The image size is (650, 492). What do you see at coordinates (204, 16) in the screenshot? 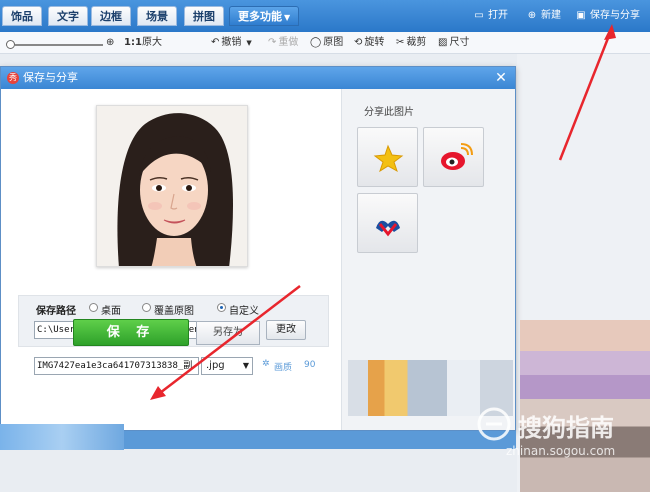
I see `tab-collage: 拼图` at bounding box center [204, 16].